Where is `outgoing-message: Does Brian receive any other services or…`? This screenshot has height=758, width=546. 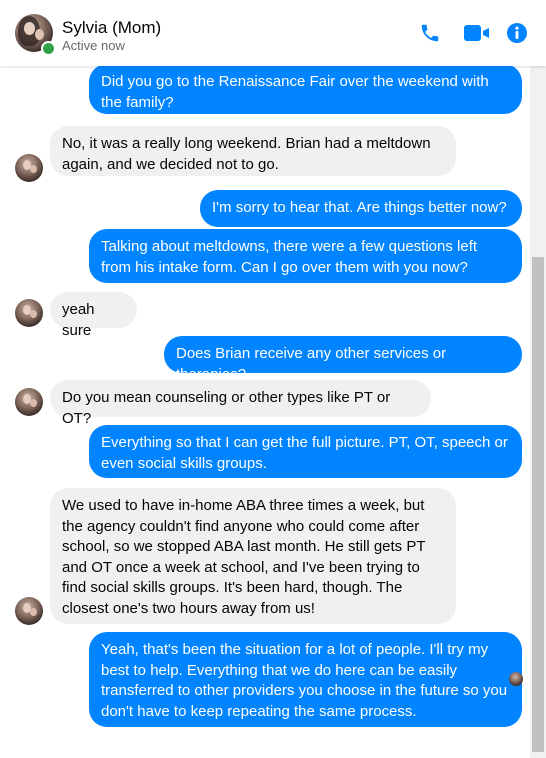
outgoing-message: Does Brian receive any other services or… is located at coordinates (343, 359).